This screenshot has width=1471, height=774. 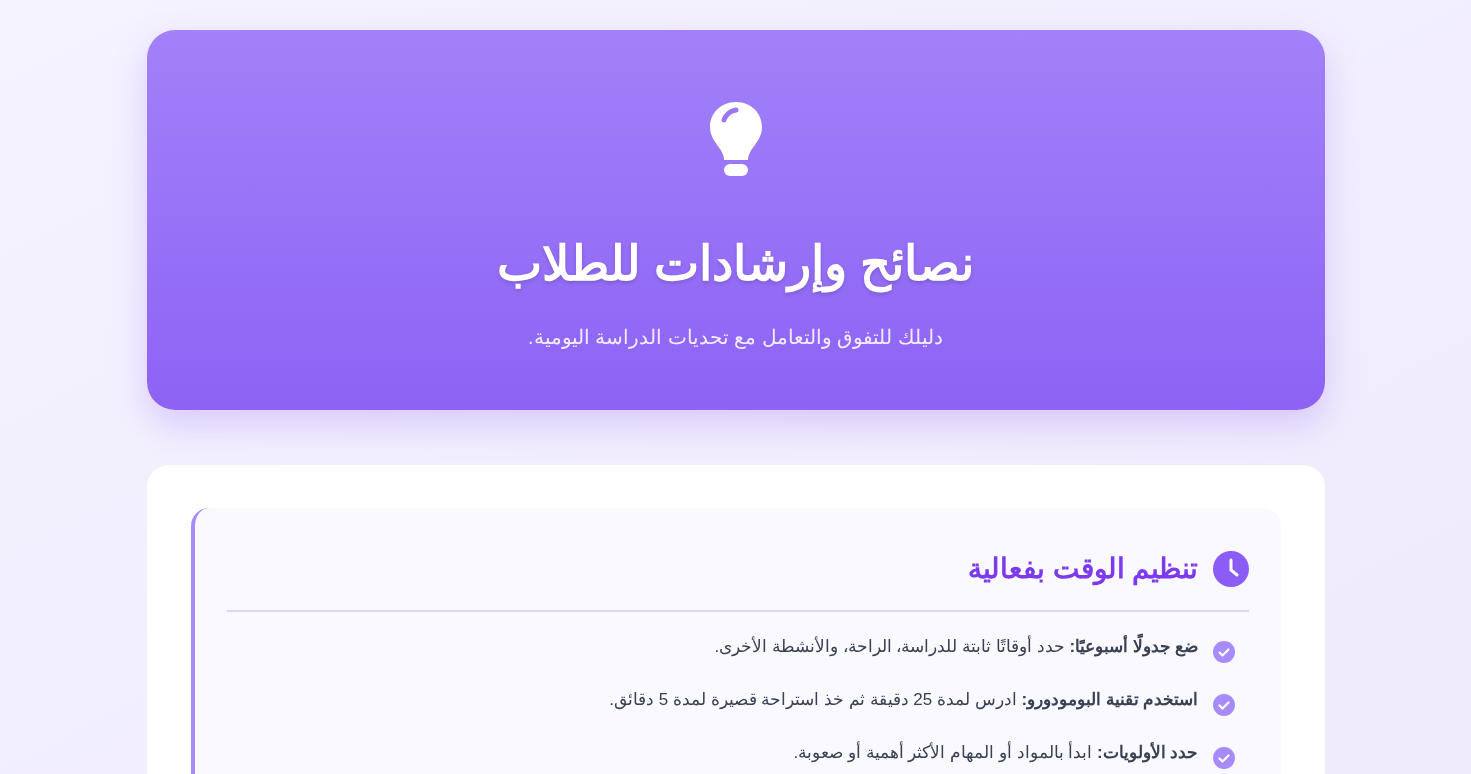 I want to click on hero-subtitle: دليلك للتفوق والتعامل مع تحديات الدراسة اليومية., so click(x=735, y=338).